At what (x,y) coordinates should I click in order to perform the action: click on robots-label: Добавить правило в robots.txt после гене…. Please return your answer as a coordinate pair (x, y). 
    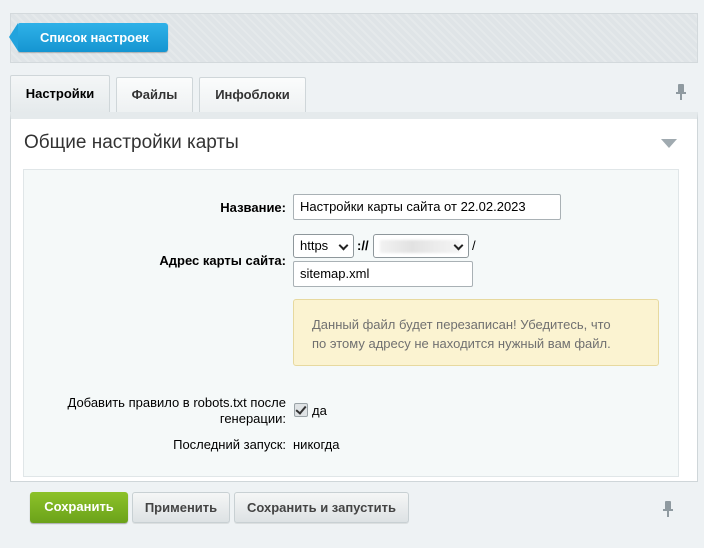
    Looking at the image, I should click on (163, 411).